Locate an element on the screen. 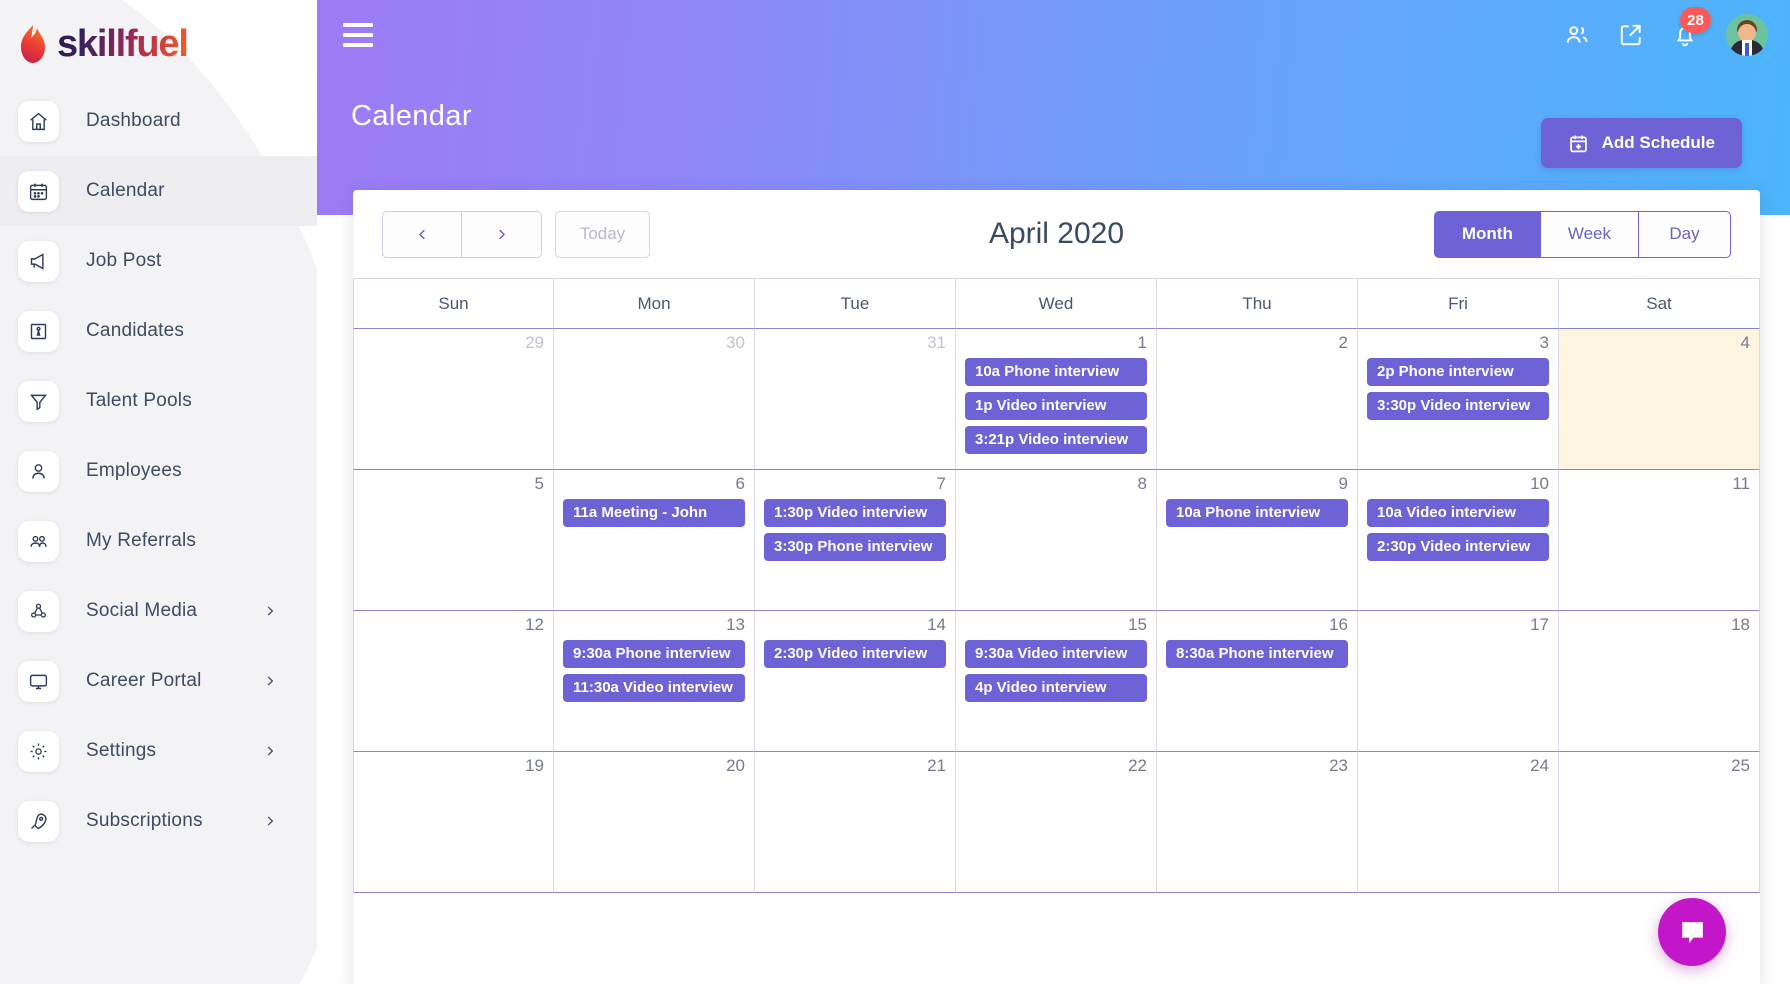  calendar-event: 3:30p Video interview is located at coordinates (1458, 405).